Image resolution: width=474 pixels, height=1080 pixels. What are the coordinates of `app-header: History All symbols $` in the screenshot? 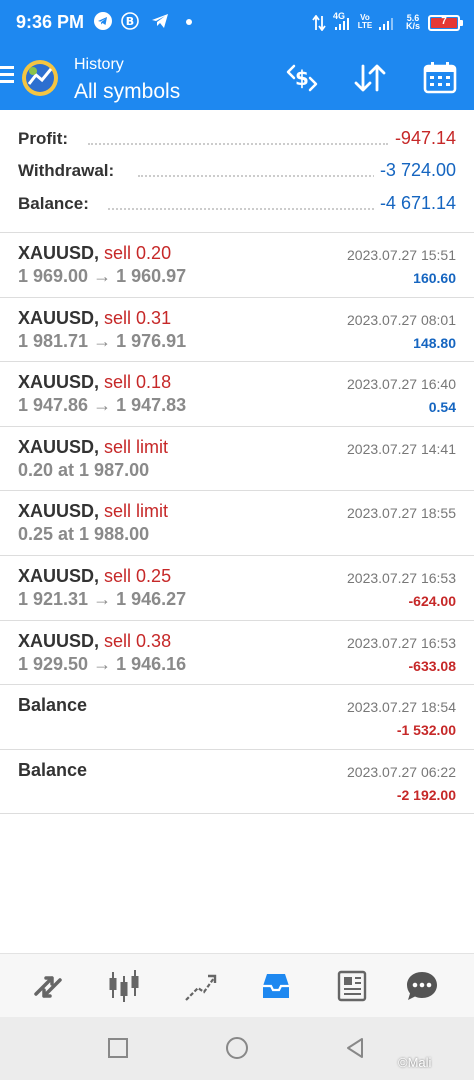 It's located at (237, 77).